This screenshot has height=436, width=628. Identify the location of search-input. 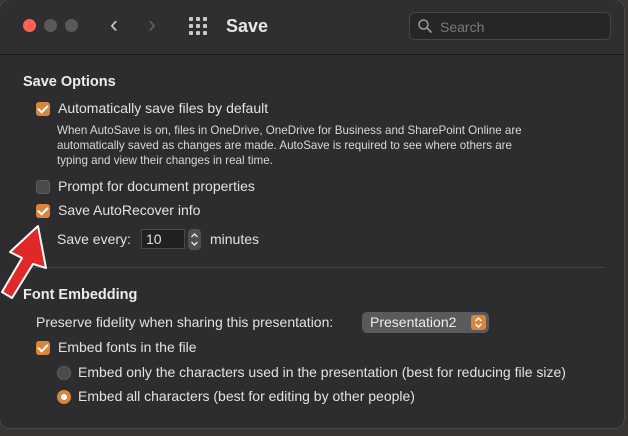
(522, 27).